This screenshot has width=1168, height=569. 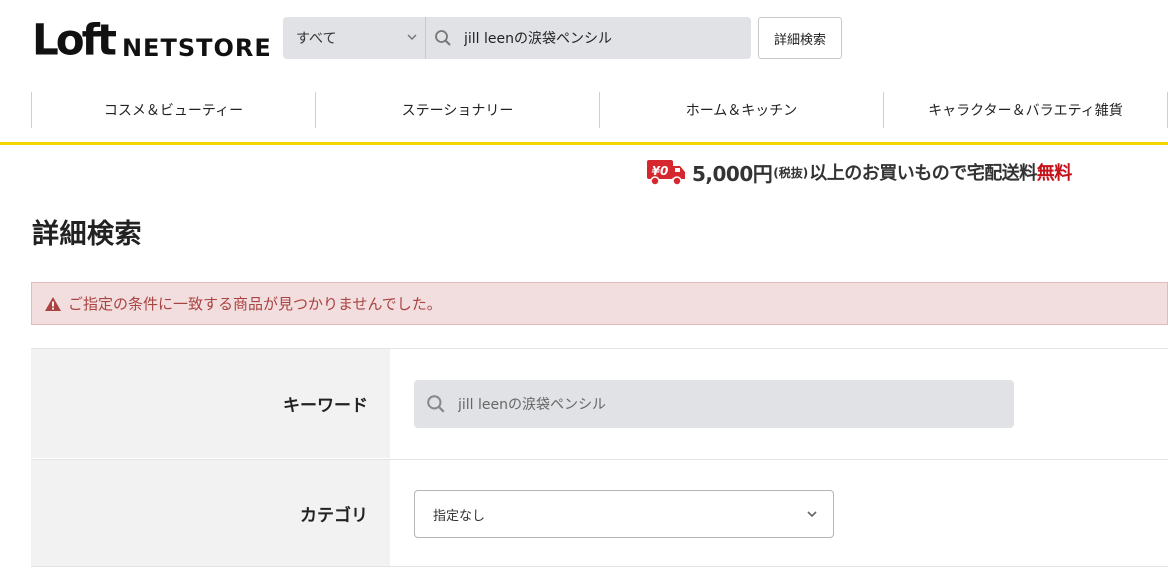 I want to click on search-category-value: すべて, so click(x=316, y=39).